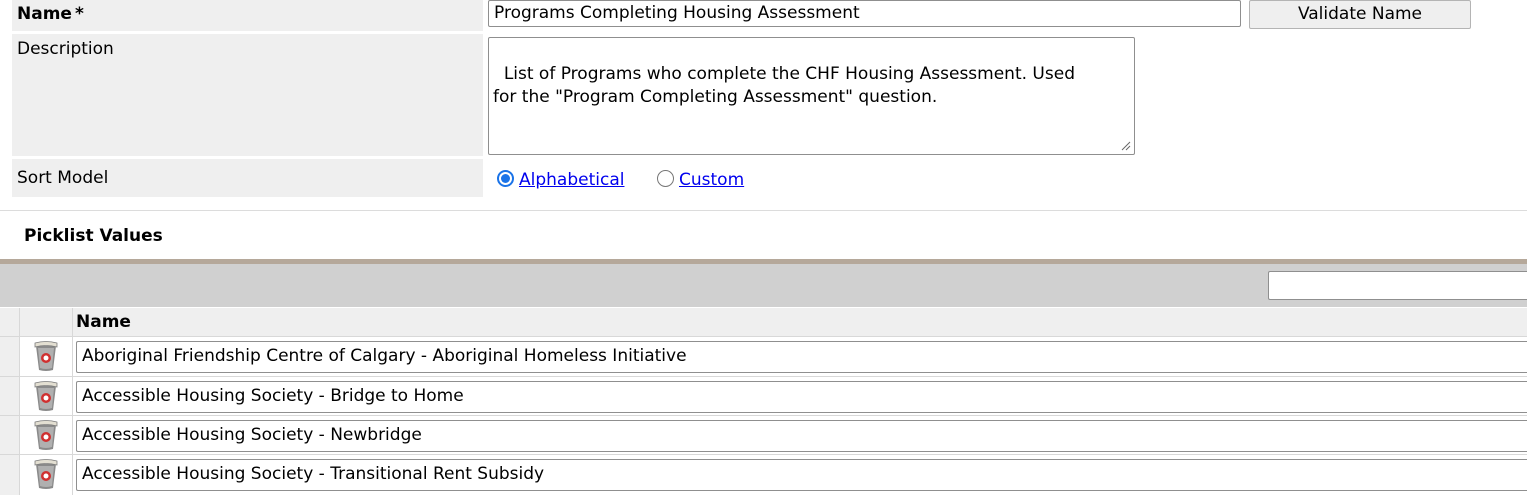  Describe the element at coordinates (63, 178) in the screenshot. I see `sort-model-label: Sort Model` at that location.